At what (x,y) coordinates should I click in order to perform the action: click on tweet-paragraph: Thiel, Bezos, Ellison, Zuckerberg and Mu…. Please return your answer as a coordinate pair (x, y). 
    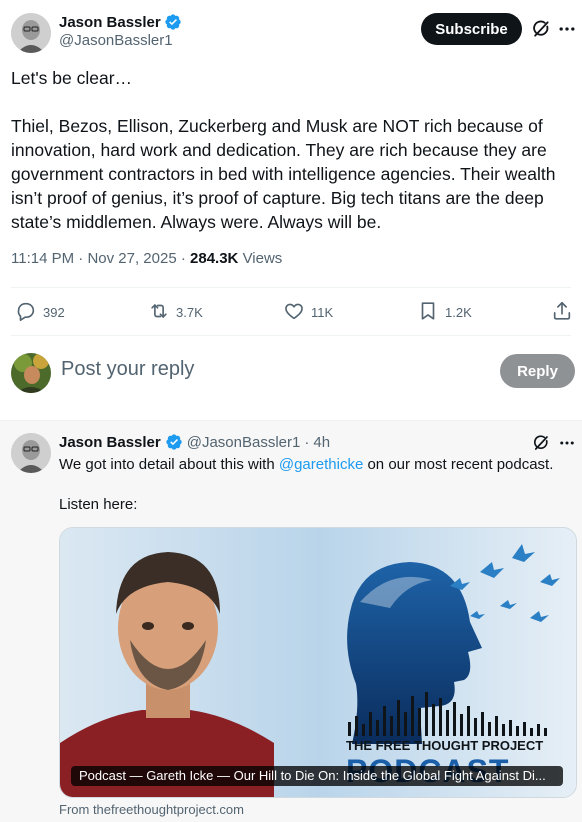
    Looking at the image, I should click on (283, 174).